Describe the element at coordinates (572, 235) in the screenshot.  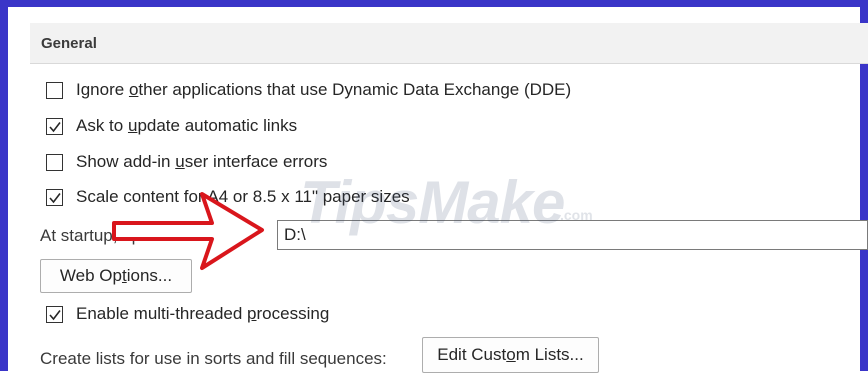
I see `startup-folder-input` at that location.